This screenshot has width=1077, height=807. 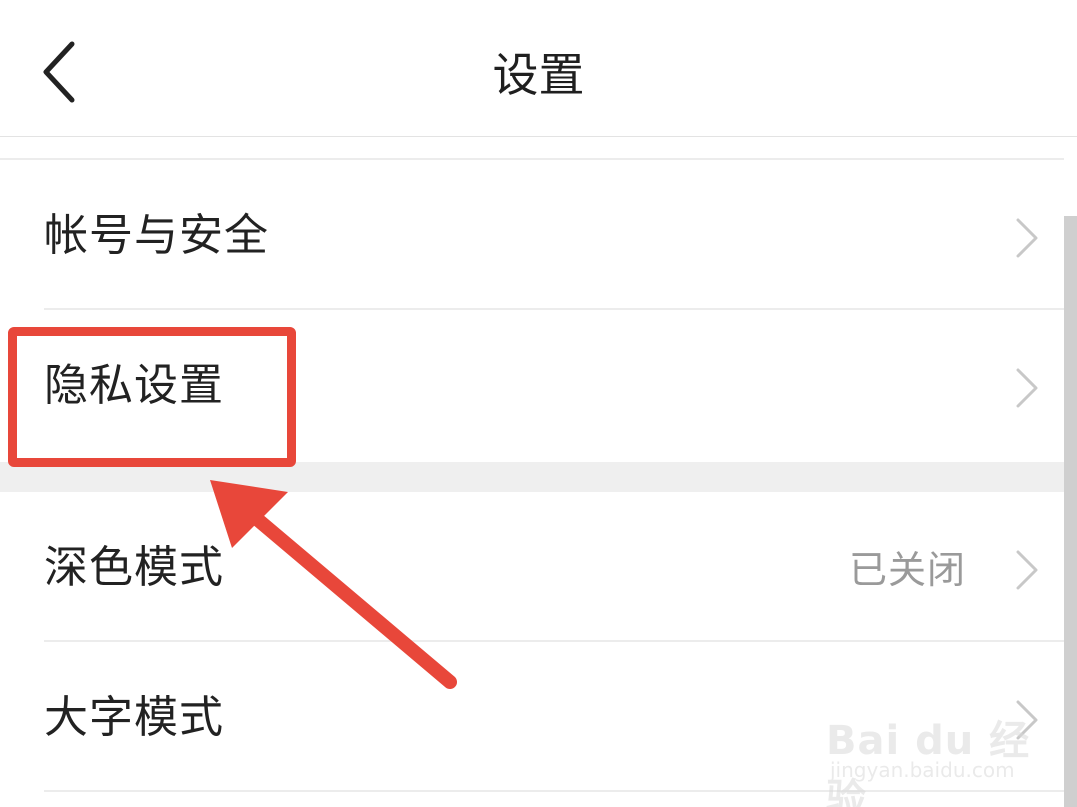 I want to click on page-title: 设置, so click(x=538, y=75).